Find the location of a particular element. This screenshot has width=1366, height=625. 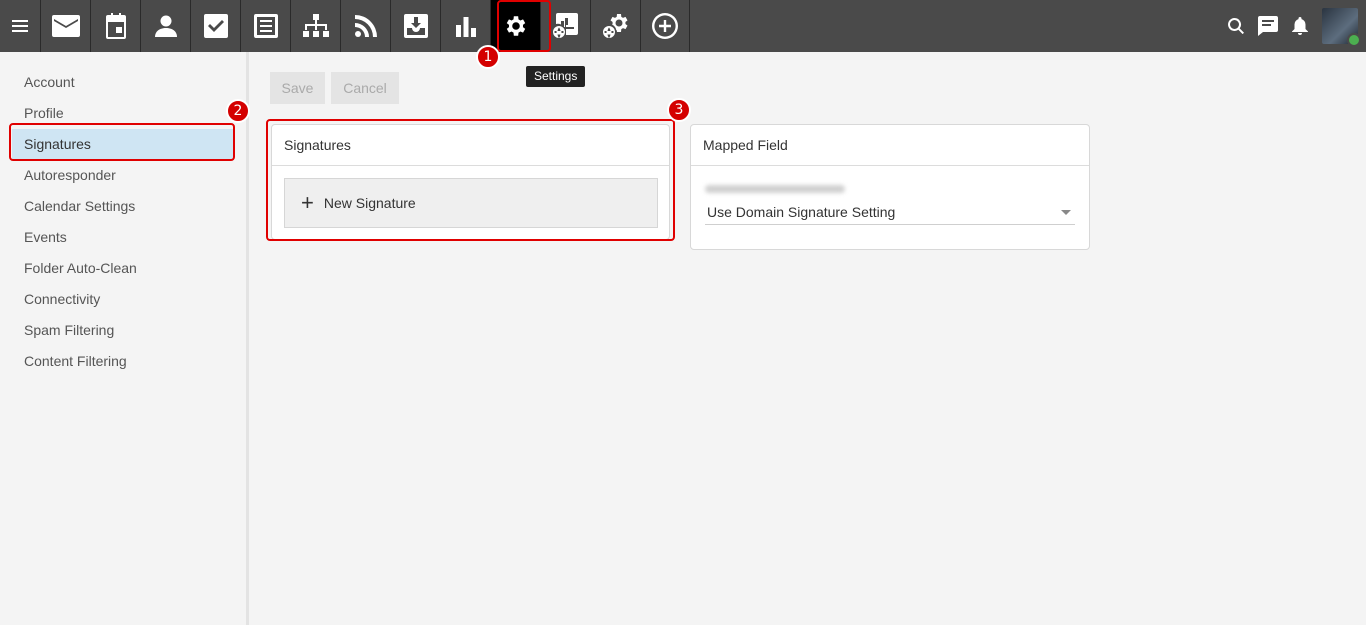

app-nav is located at coordinates (365, 26).